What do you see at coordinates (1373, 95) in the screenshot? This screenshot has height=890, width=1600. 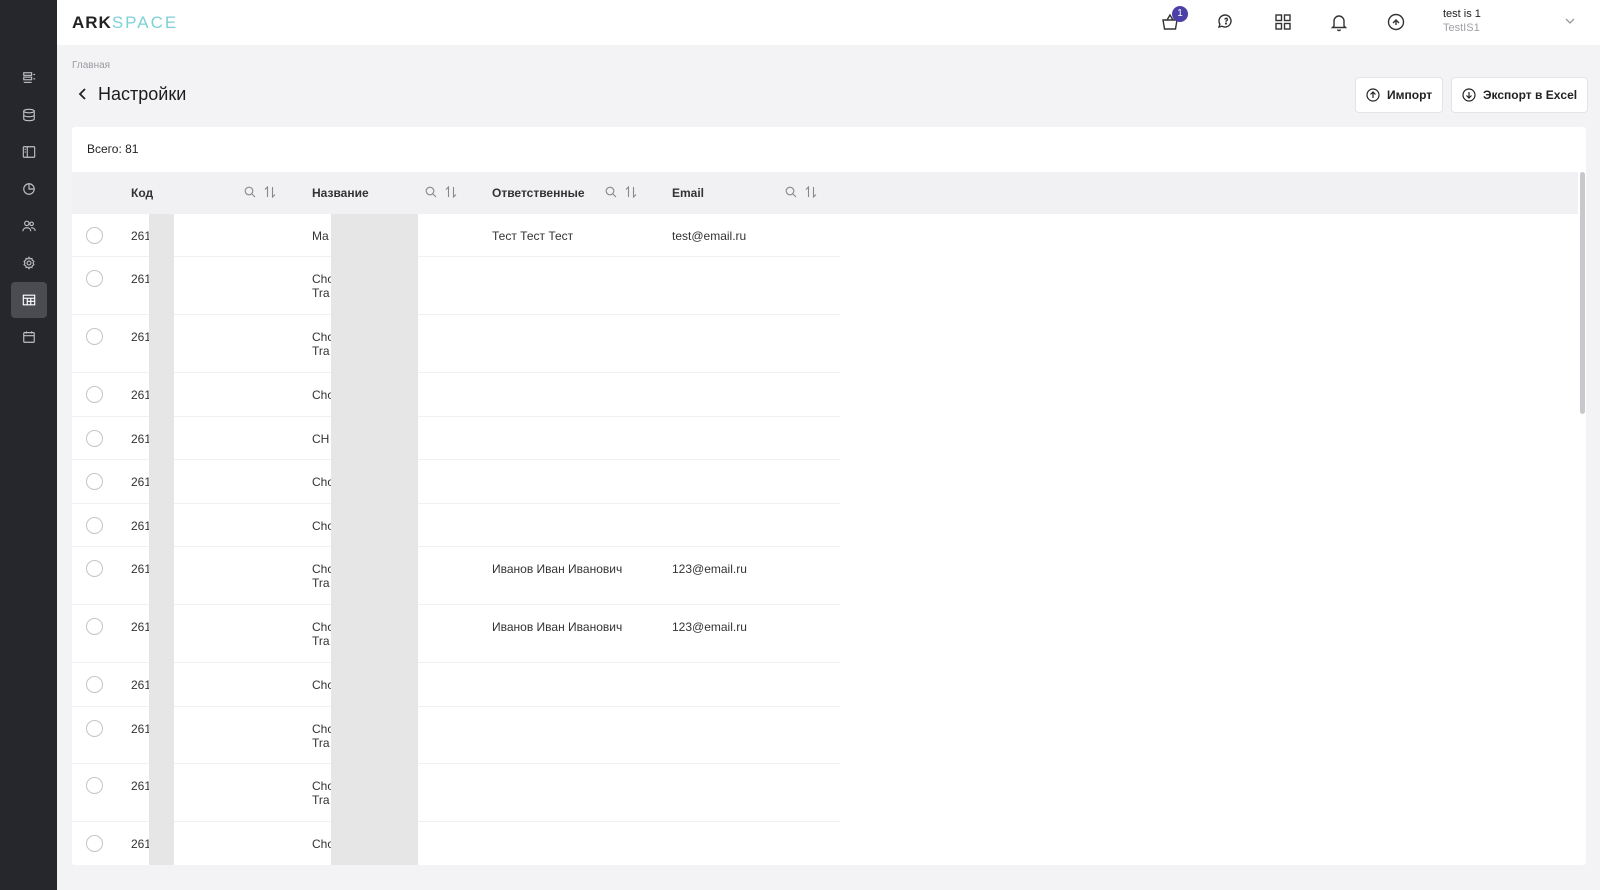 I see `upload-icon` at bounding box center [1373, 95].